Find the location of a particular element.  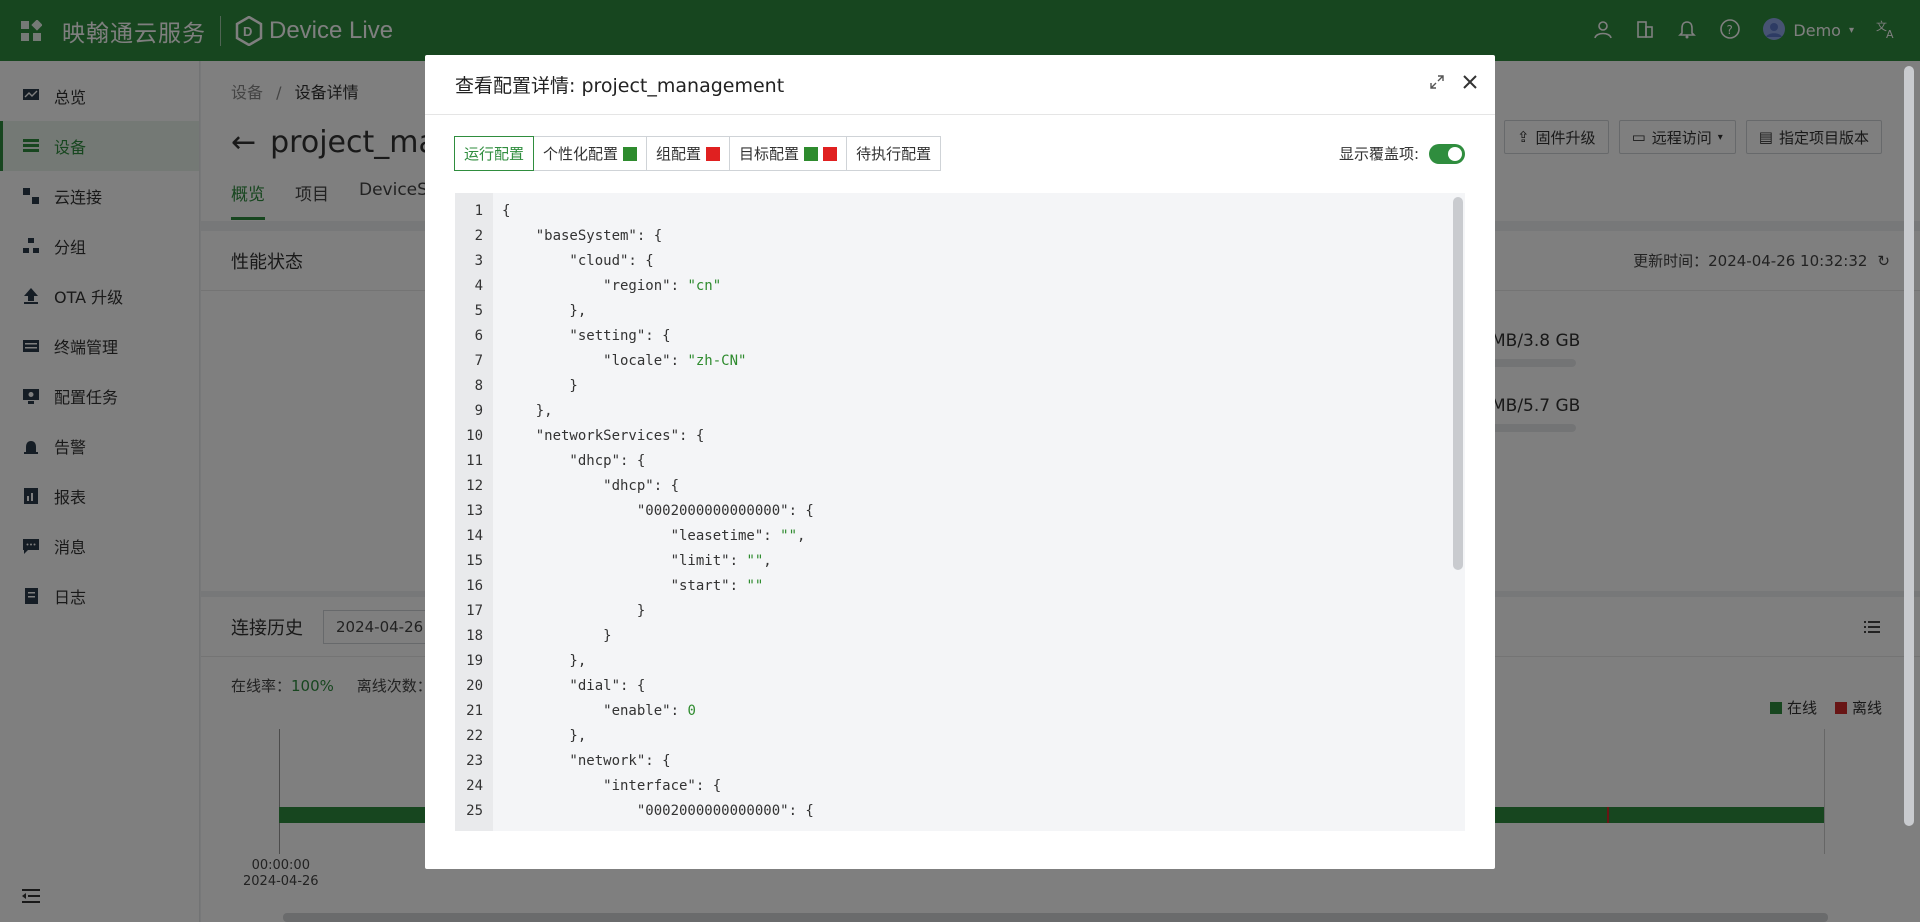

code-line: 15 "limit": "", is located at coordinates (950, 561).